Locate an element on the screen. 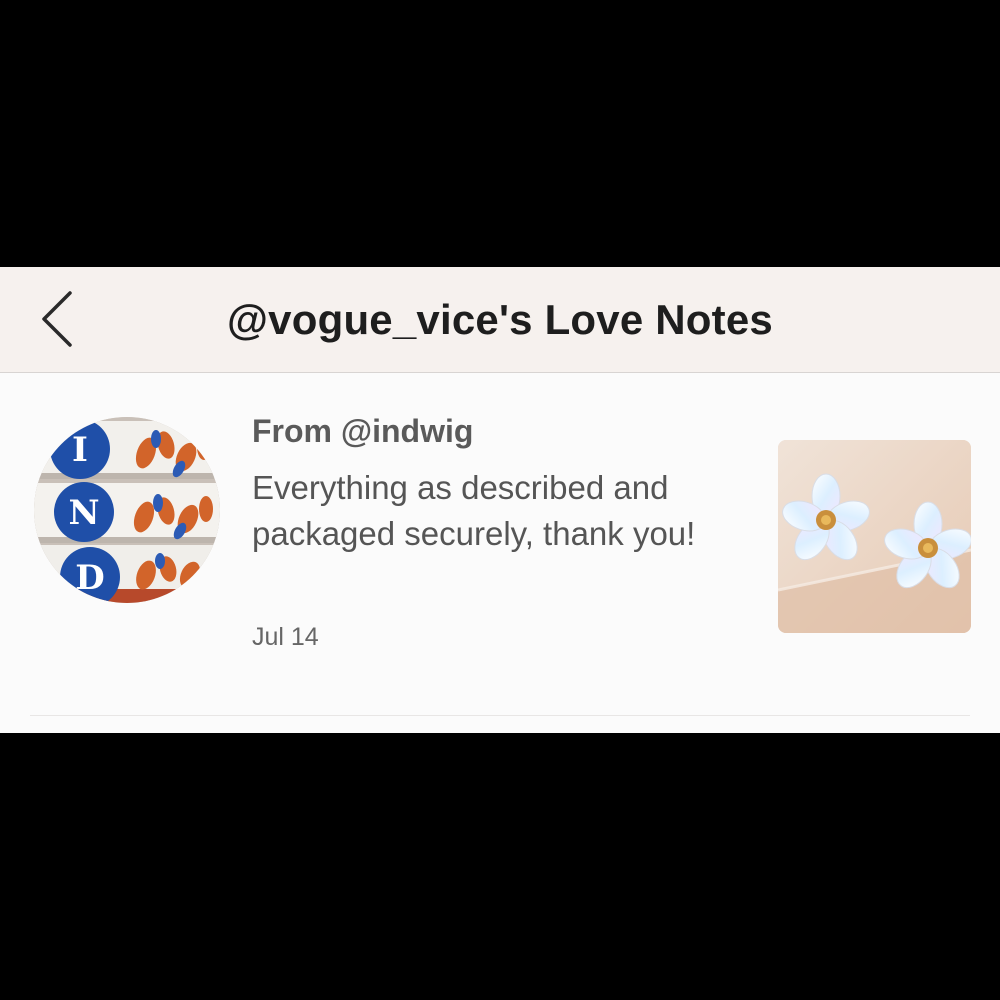 The height and width of the screenshot is (1000, 1000). flower-earrings-image is located at coordinates (874, 536).